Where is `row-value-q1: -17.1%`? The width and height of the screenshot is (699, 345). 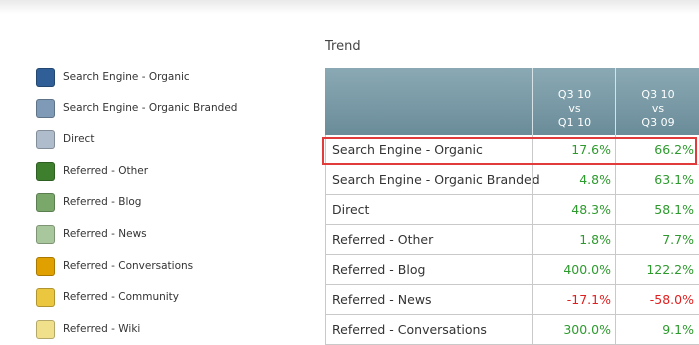
row-value-q1: -17.1% is located at coordinates (573, 299).